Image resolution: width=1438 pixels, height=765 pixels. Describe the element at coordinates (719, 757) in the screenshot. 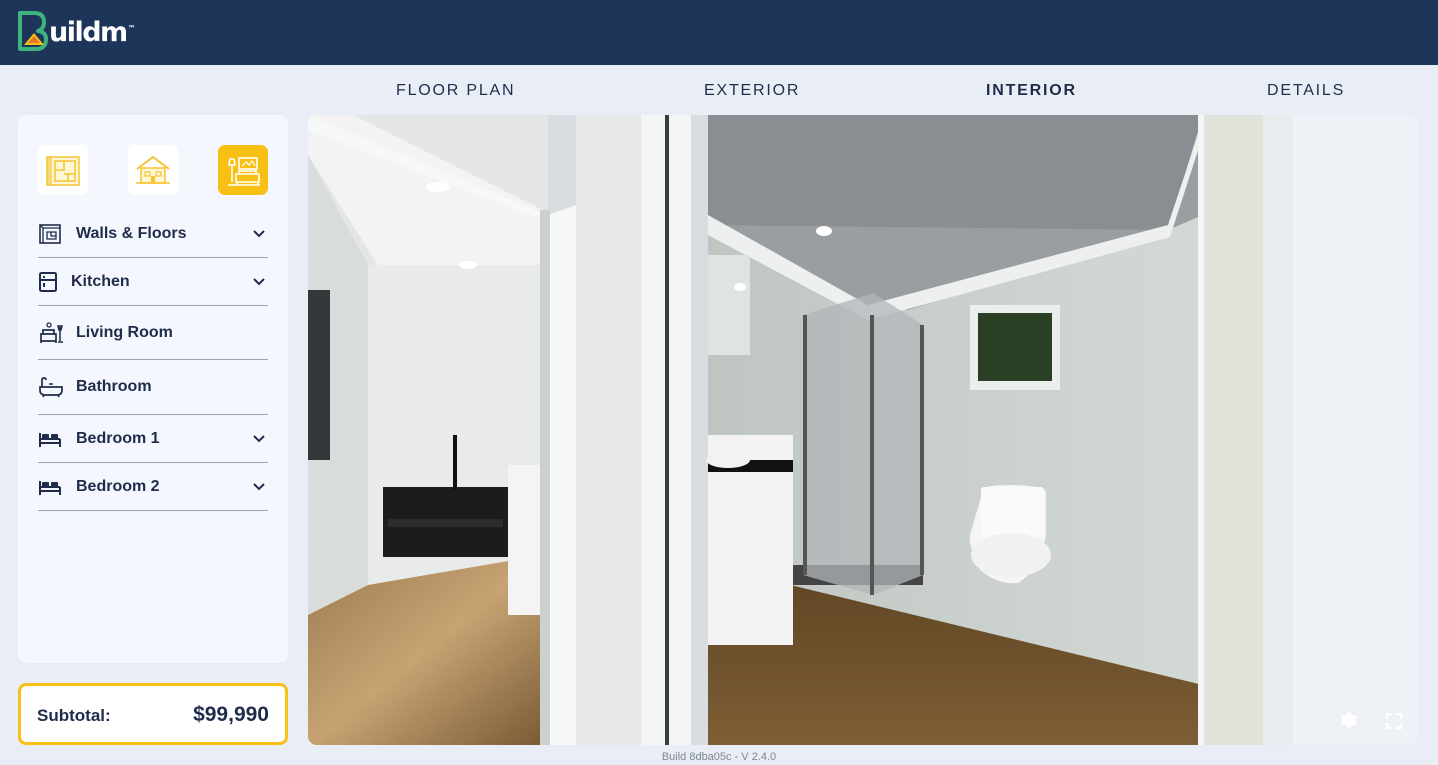

I see `build-version-label: Build 8dba05c - V 2.4.0` at that location.